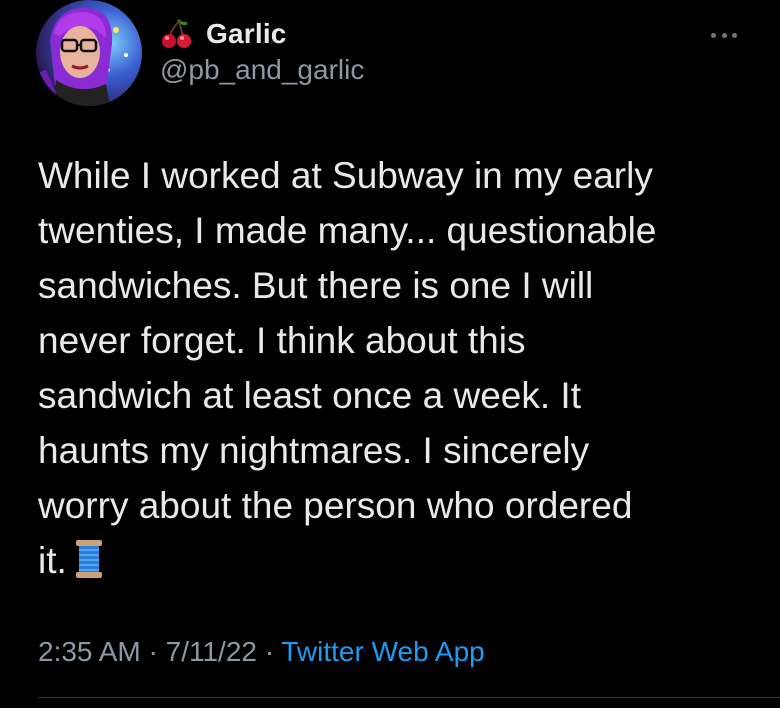  I want to click on more-options-icon, so click(724, 35).